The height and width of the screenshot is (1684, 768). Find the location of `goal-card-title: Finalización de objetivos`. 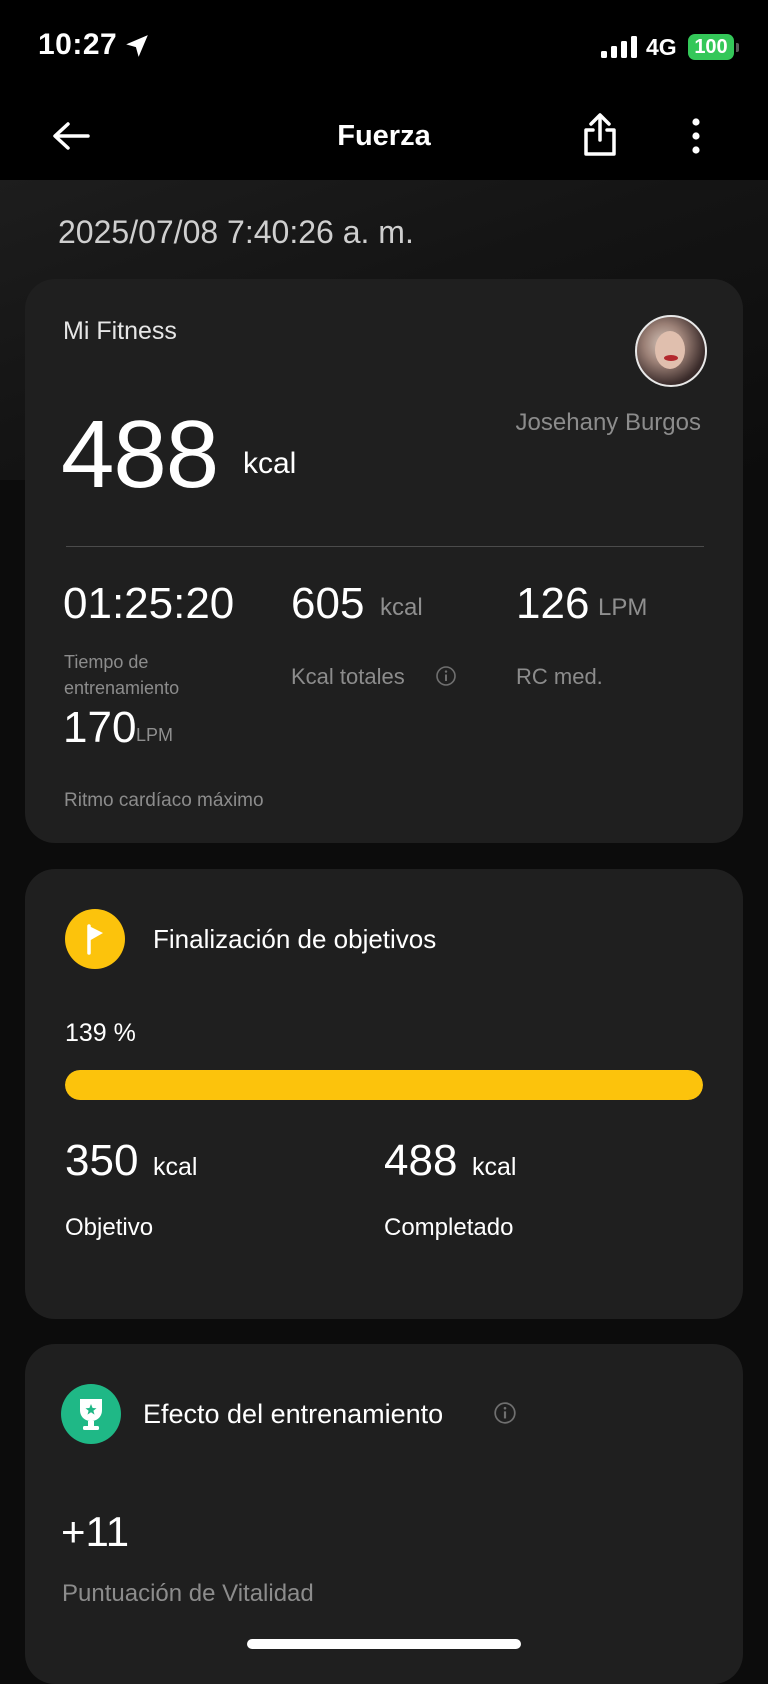

goal-card-title: Finalización de objetivos is located at coordinates (295, 939).